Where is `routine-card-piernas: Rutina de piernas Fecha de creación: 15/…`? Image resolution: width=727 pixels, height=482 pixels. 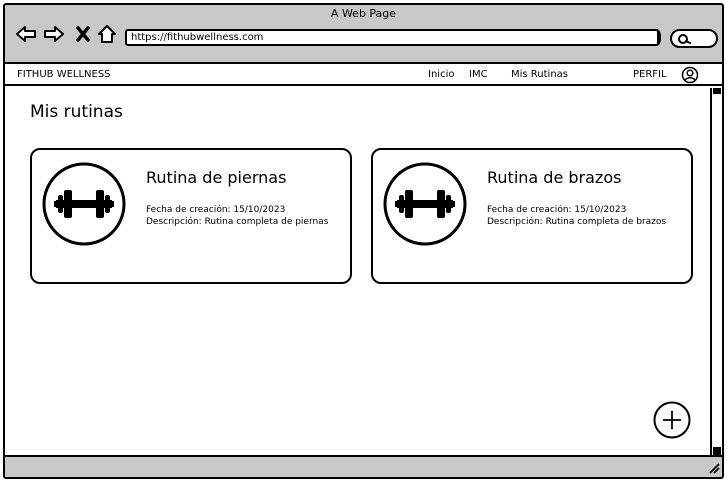 routine-card-piernas: Rutina de piernas Fecha de creación: 15/… is located at coordinates (191, 216).